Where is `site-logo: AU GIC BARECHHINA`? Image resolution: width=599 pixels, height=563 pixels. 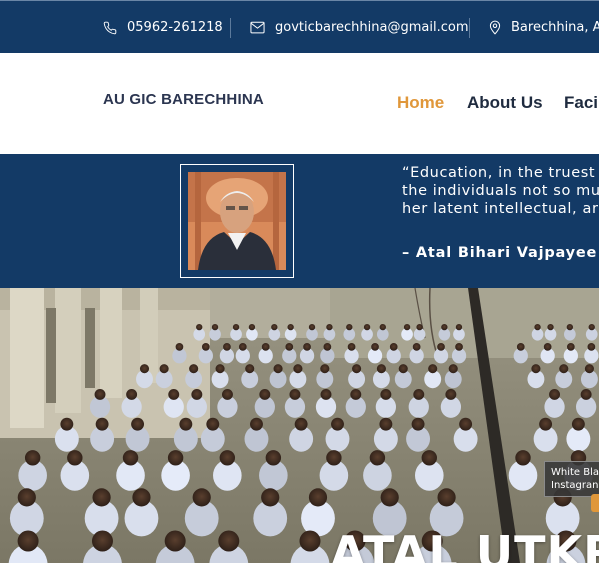
site-logo: AU GIC BARECHHINA is located at coordinates (183, 99).